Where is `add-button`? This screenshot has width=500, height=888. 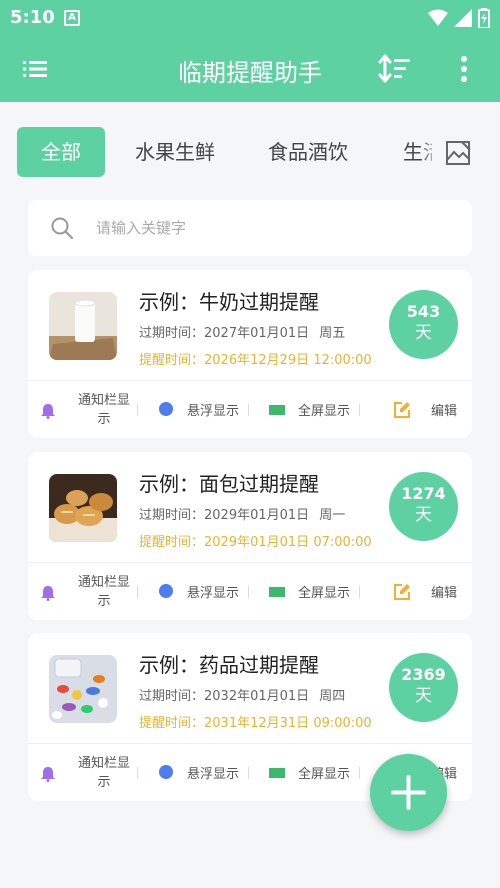
add-button is located at coordinates (408, 792).